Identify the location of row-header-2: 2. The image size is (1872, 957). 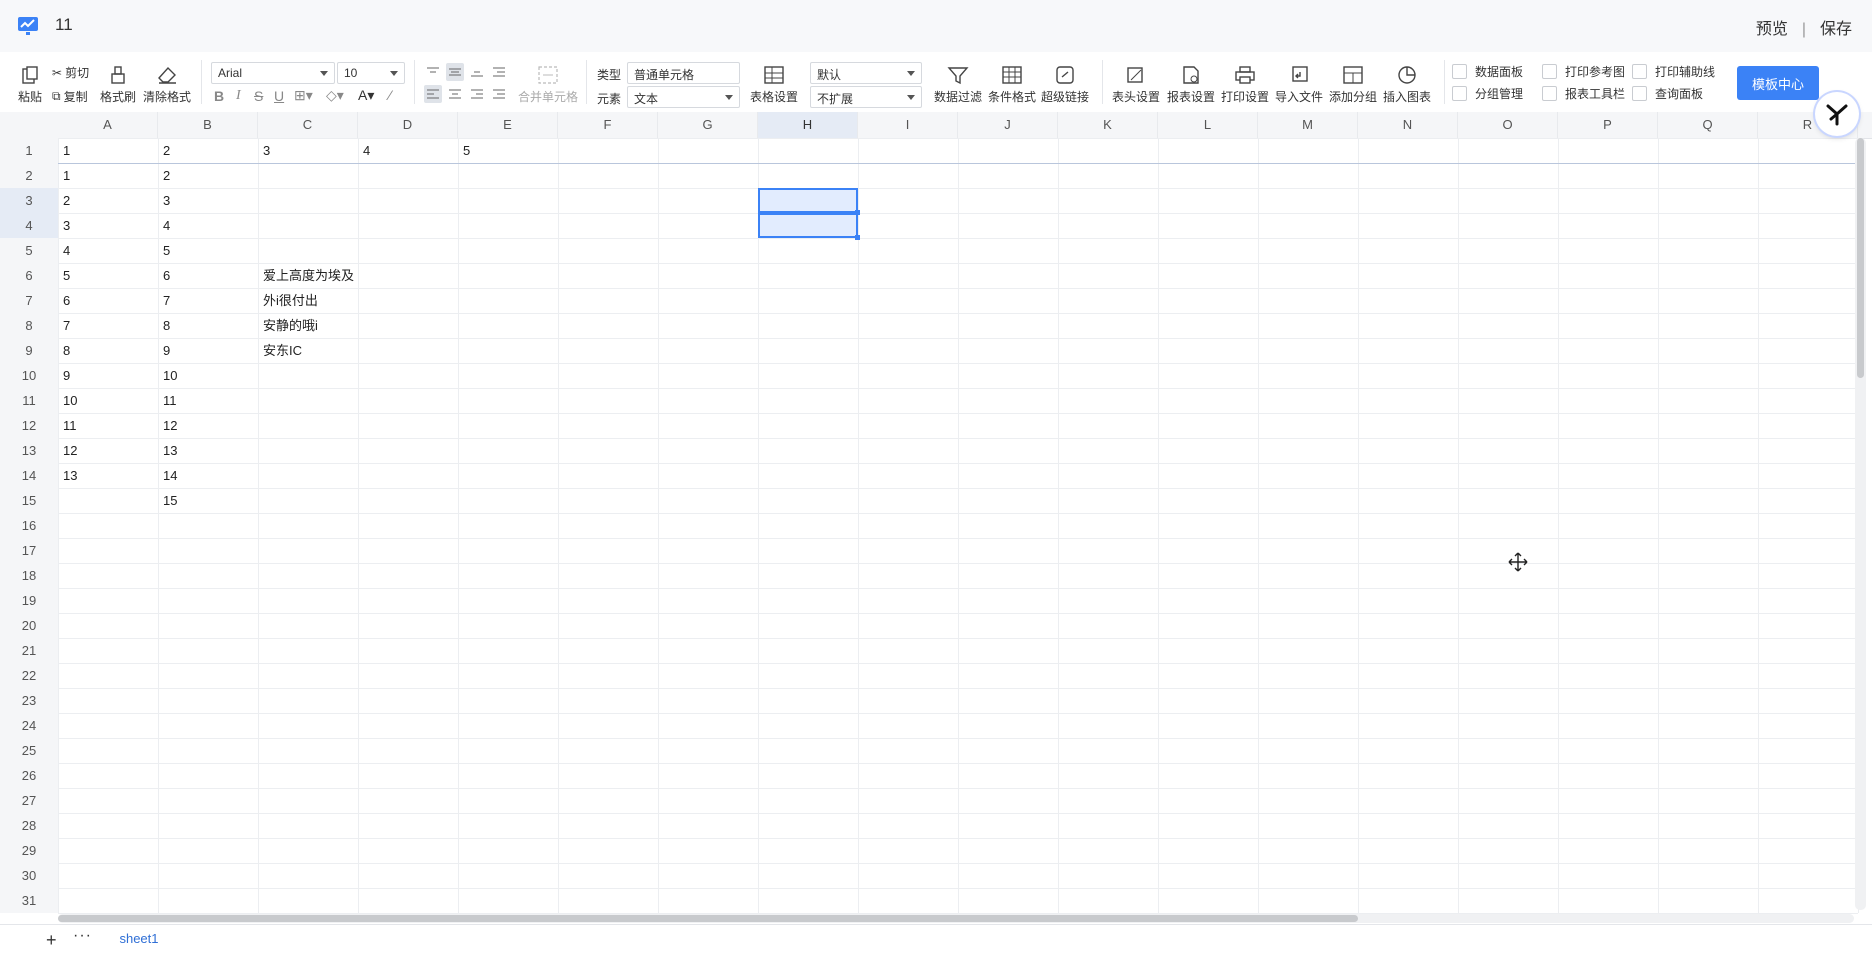
(29, 175).